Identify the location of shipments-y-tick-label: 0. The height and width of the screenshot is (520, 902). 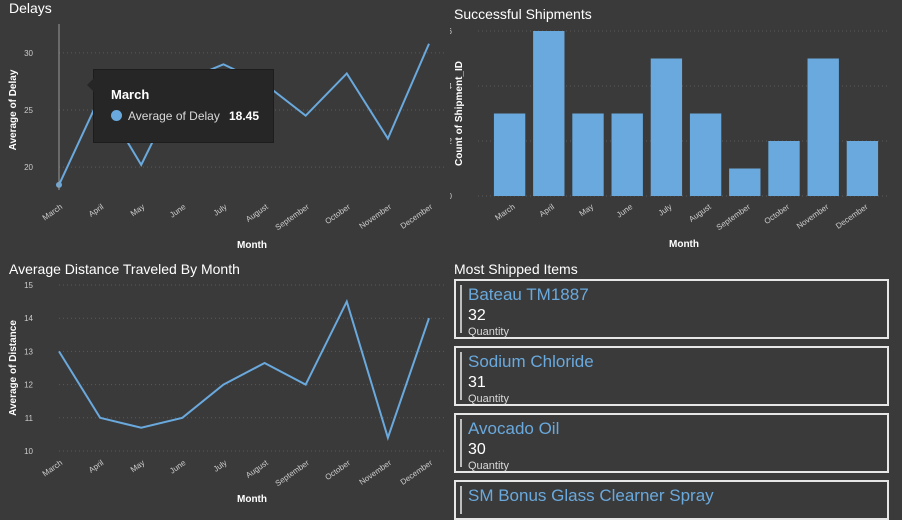
(451, 196).